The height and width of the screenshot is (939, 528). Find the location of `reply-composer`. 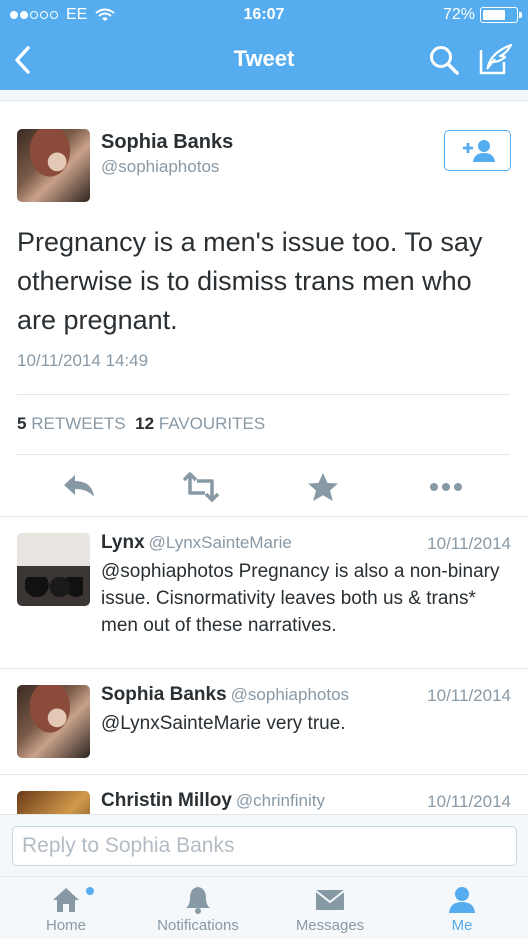

reply-composer is located at coordinates (264, 845).